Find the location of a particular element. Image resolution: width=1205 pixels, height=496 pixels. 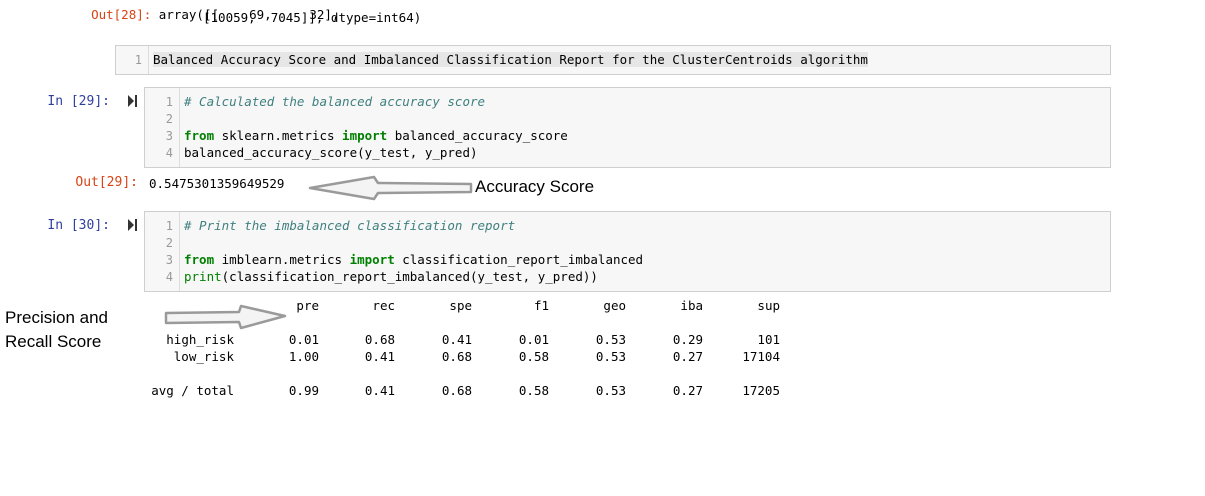

accuracy-score-annotation: Accuracy Score is located at coordinates (535, 186).